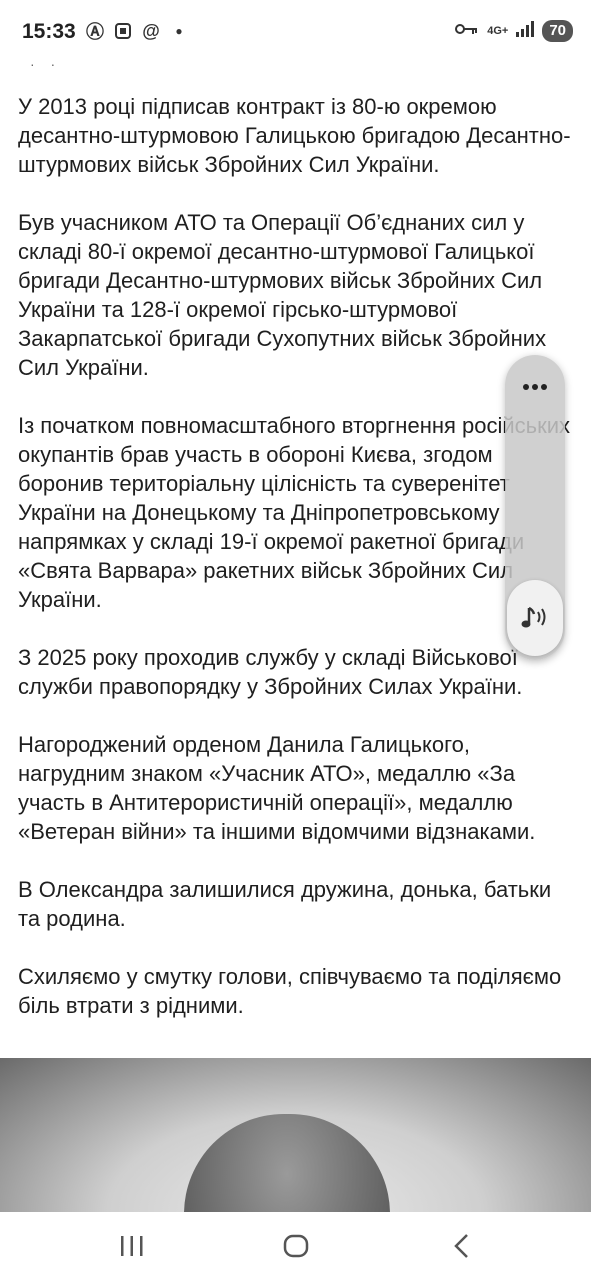 Image resolution: width=591 pixels, height=1280 pixels. I want to click on recents-icon, so click(132, 1246).